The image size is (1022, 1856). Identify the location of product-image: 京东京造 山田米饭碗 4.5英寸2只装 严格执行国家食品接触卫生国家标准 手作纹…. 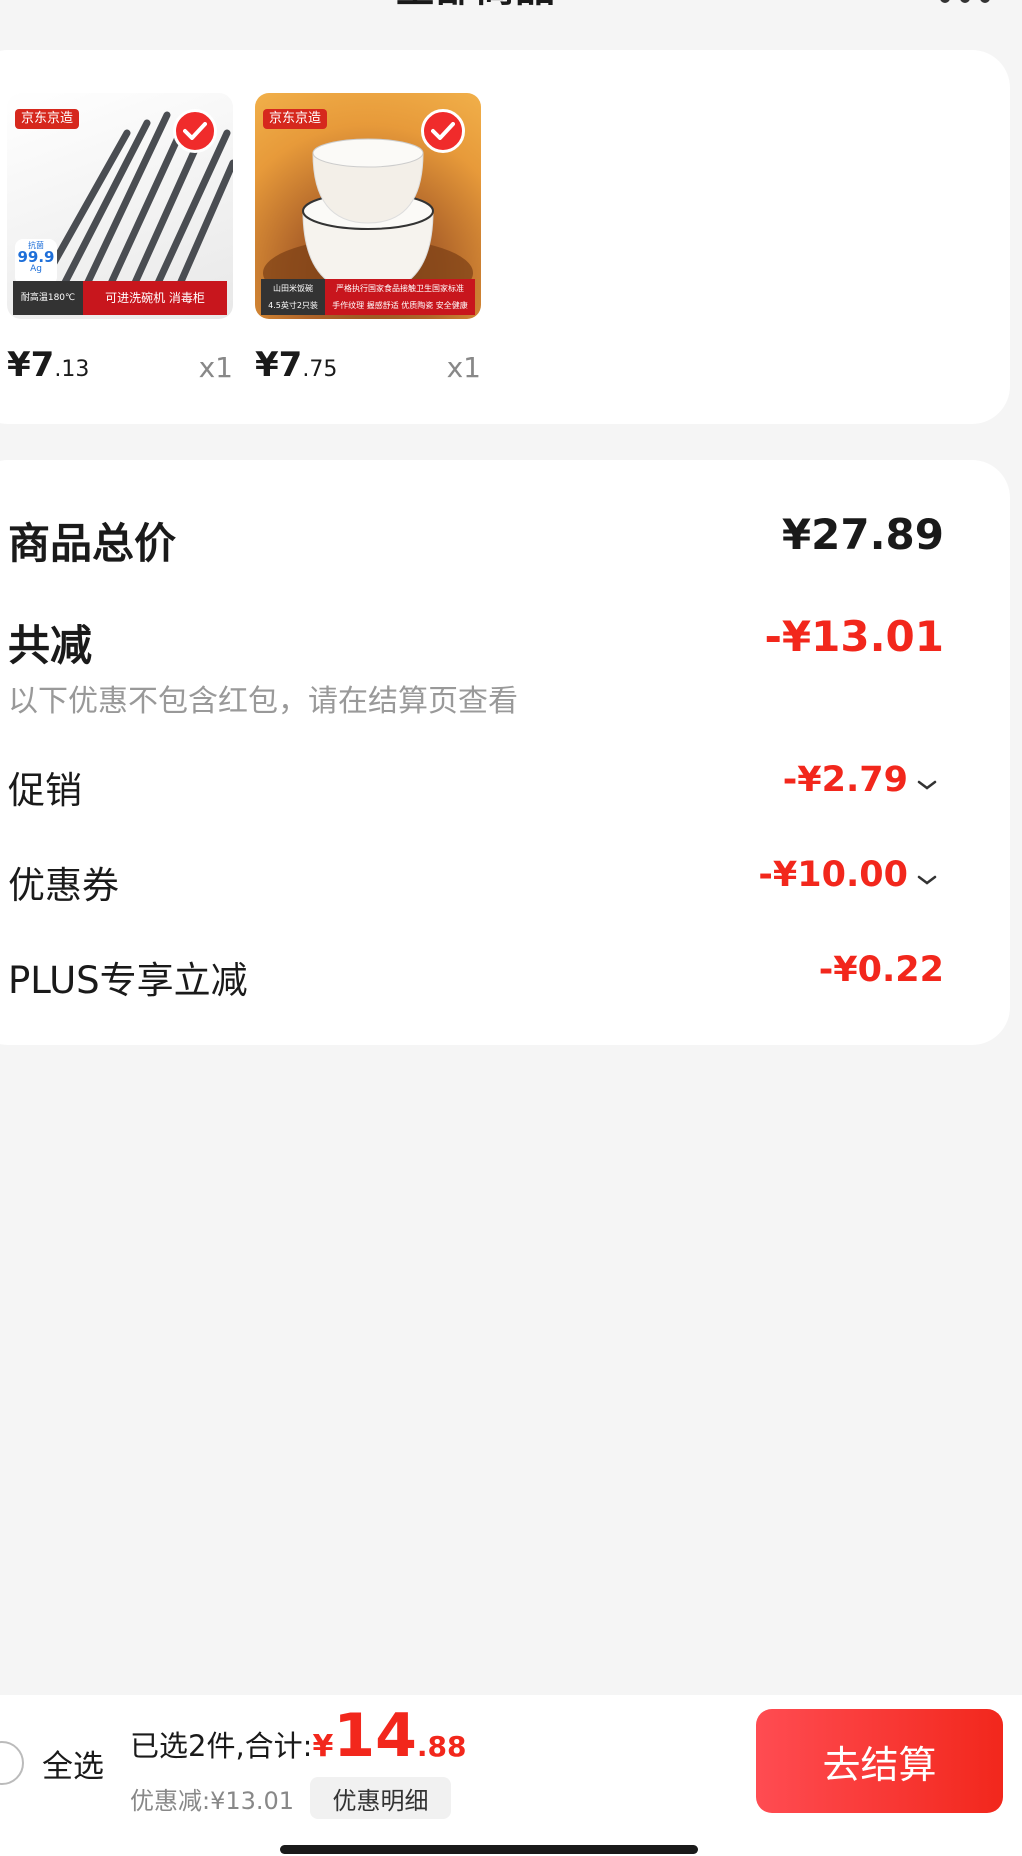
(368, 206).